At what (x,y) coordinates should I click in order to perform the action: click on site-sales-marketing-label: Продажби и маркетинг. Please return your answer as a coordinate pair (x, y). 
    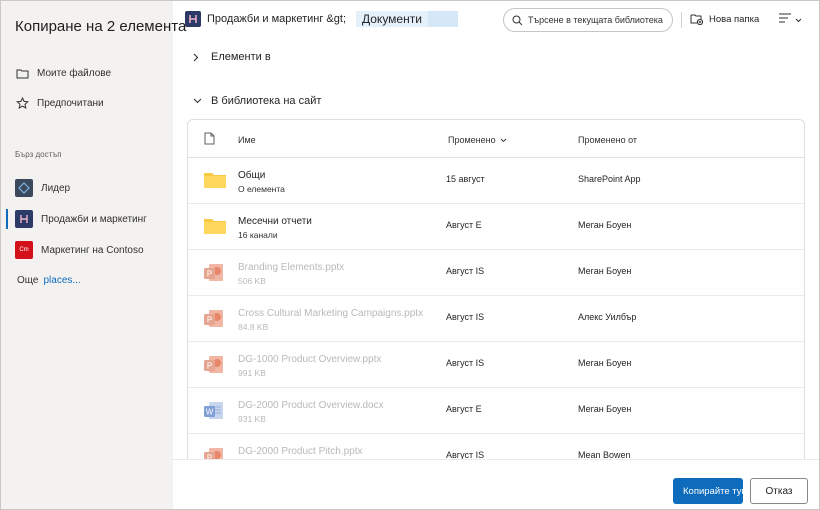
    Looking at the image, I should click on (94, 219).